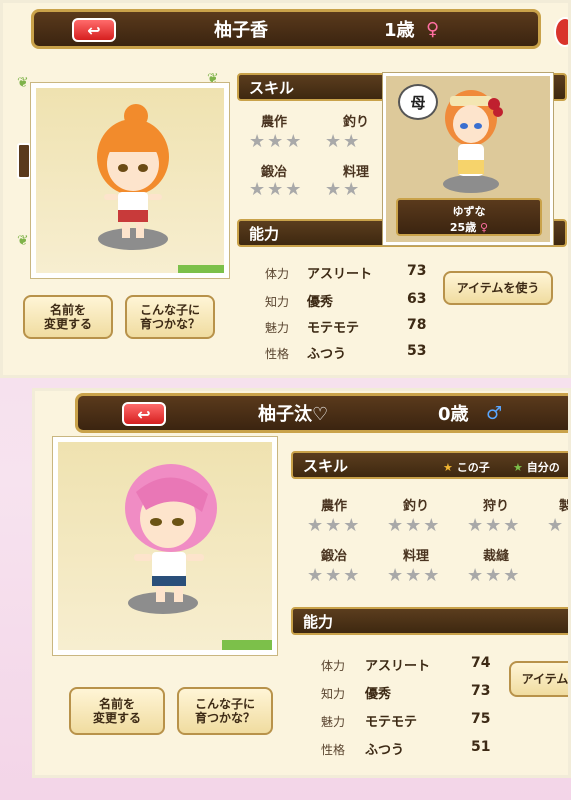 This screenshot has width=571, height=800. Describe the element at coordinates (469, 211) in the screenshot. I see `mother-name: ゆずな` at that location.